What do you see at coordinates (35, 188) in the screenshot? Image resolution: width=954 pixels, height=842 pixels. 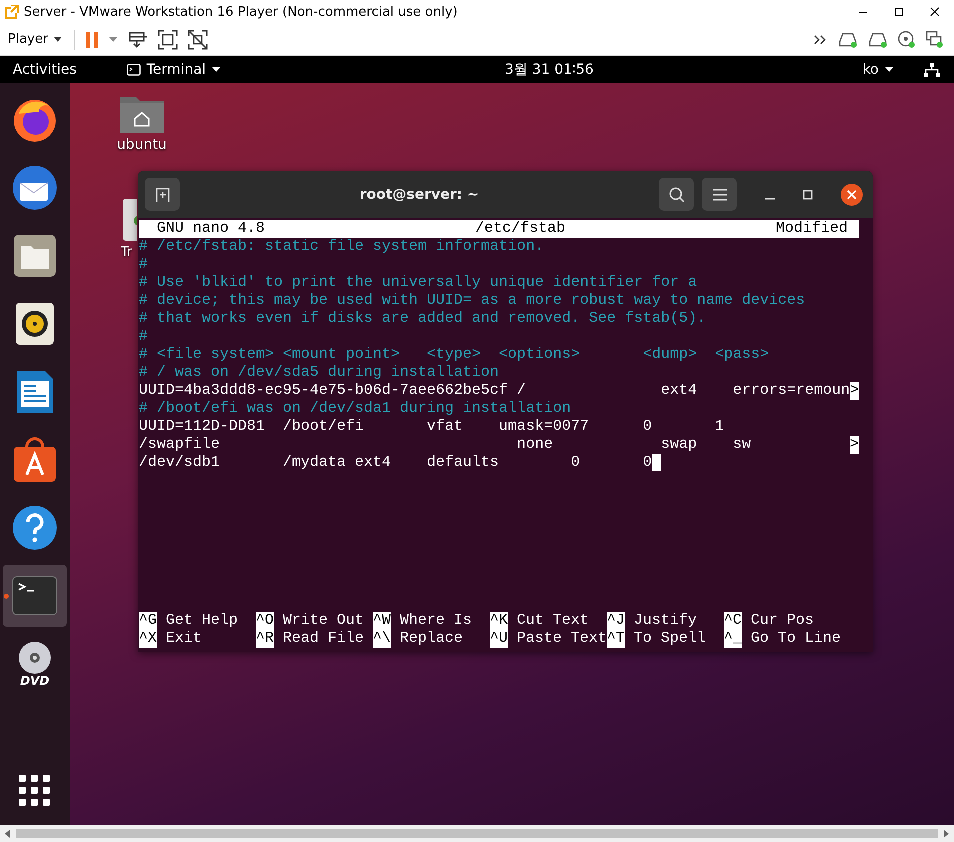 I see `bird-envelope-icon` at bounding box center [35, 188].